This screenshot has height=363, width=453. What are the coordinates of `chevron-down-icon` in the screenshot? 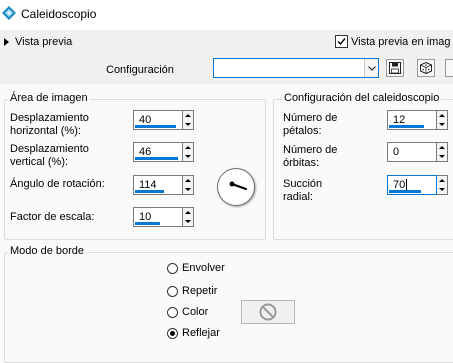 It's located at (371, 68).